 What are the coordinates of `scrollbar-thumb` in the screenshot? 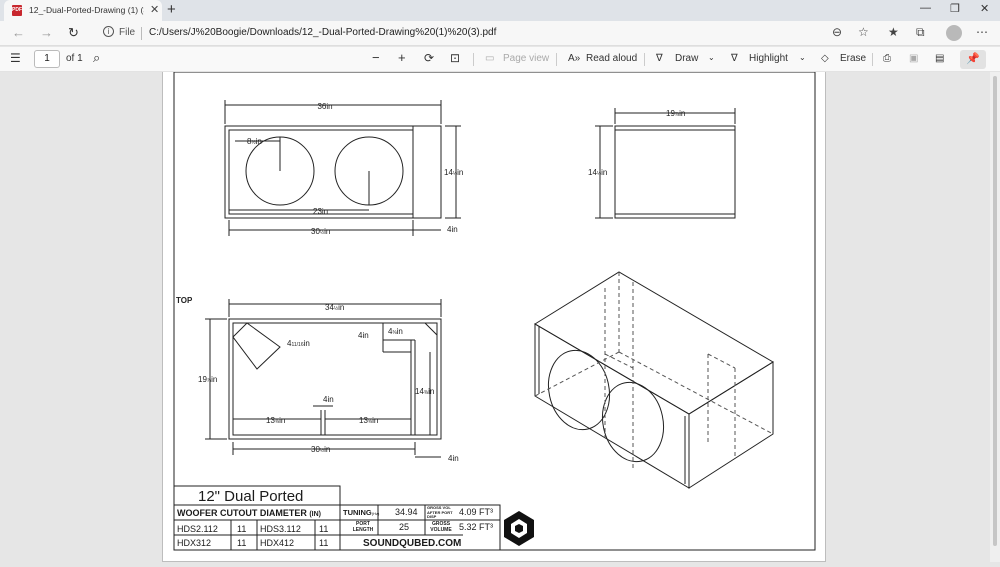 It's located at (995, 311).